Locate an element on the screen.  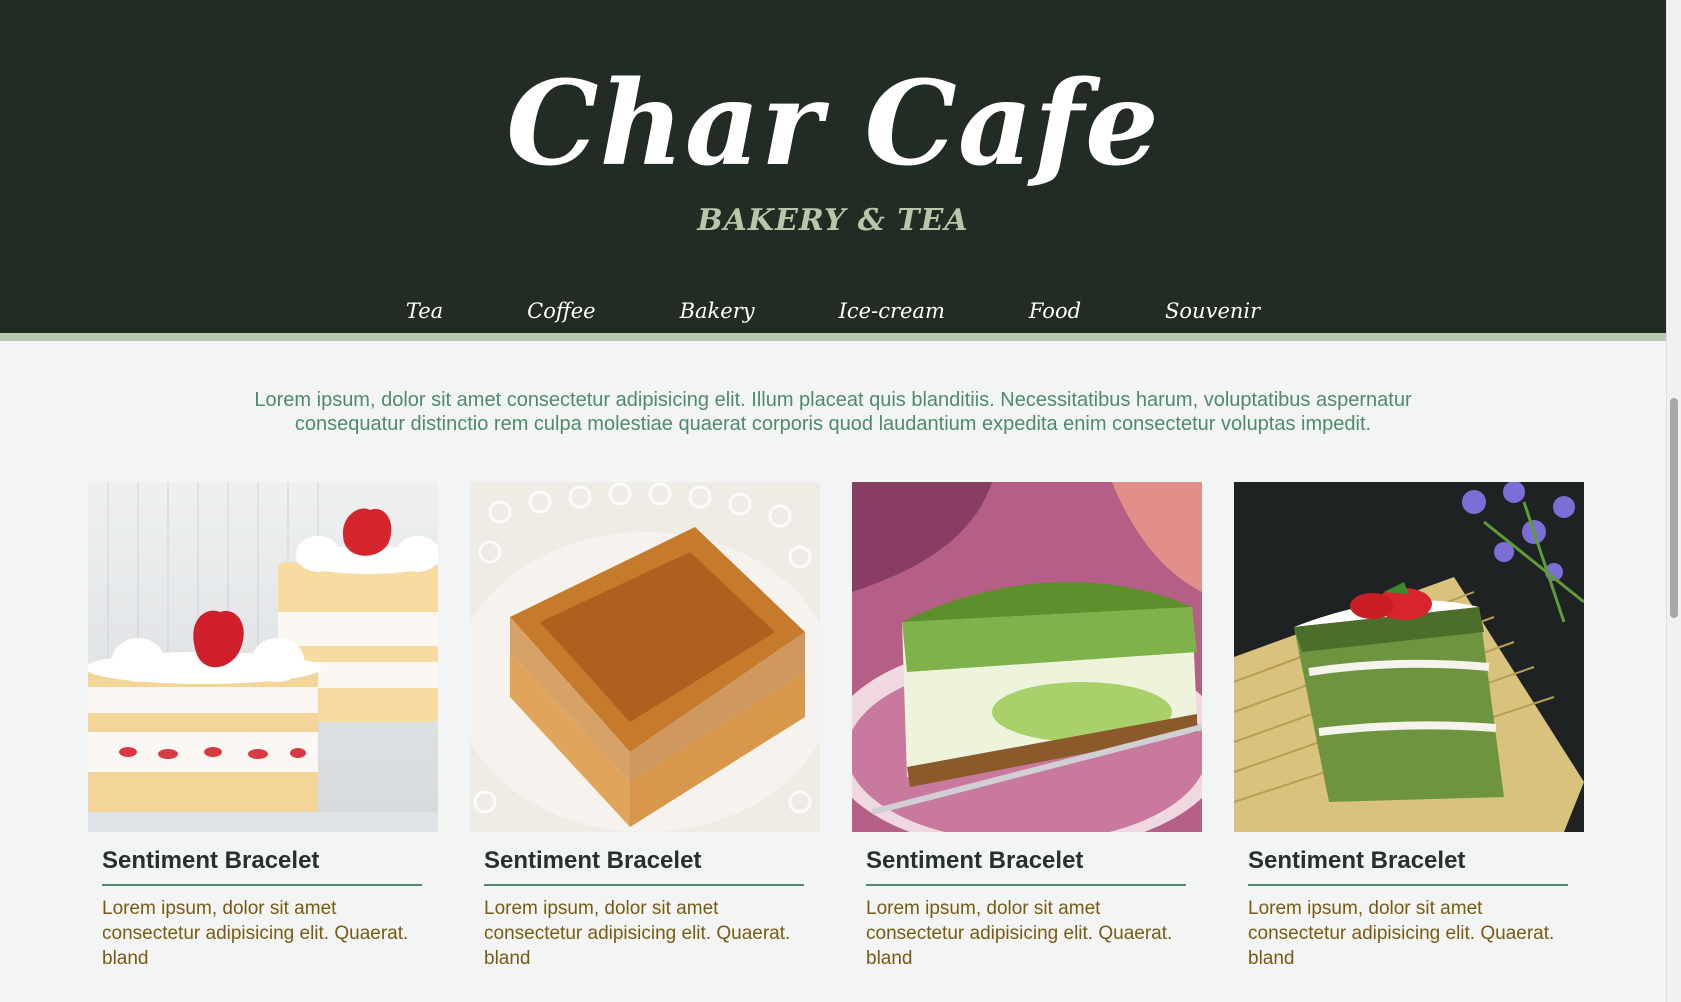
nav-tea: Tea is located at coordinates (424, 311).